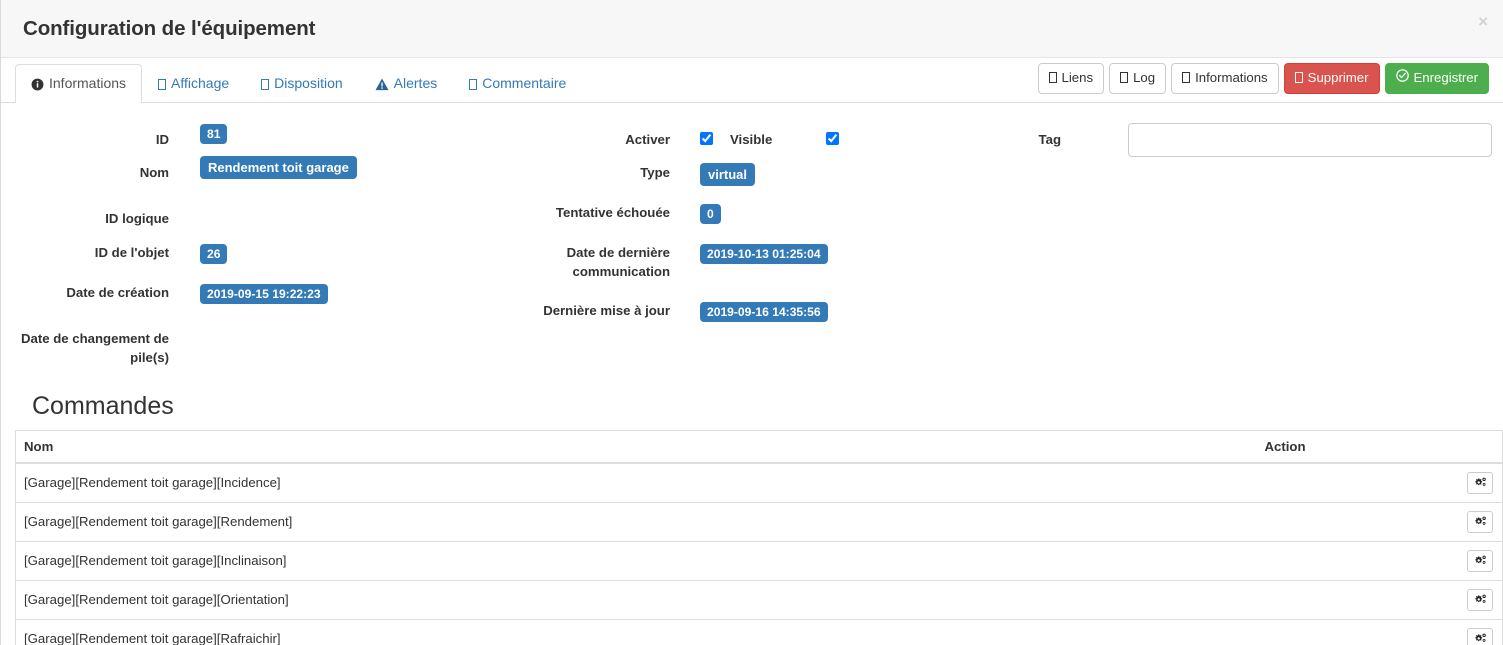  I want to click on tab-informations: Informations, so click(79, 83).